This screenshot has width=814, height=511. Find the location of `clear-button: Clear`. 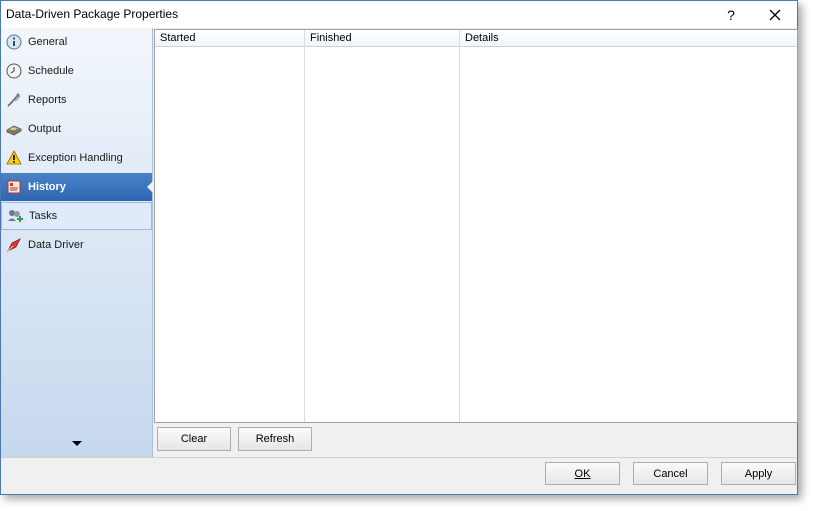

clear-button: Clear is located at coordinates (194, 439).